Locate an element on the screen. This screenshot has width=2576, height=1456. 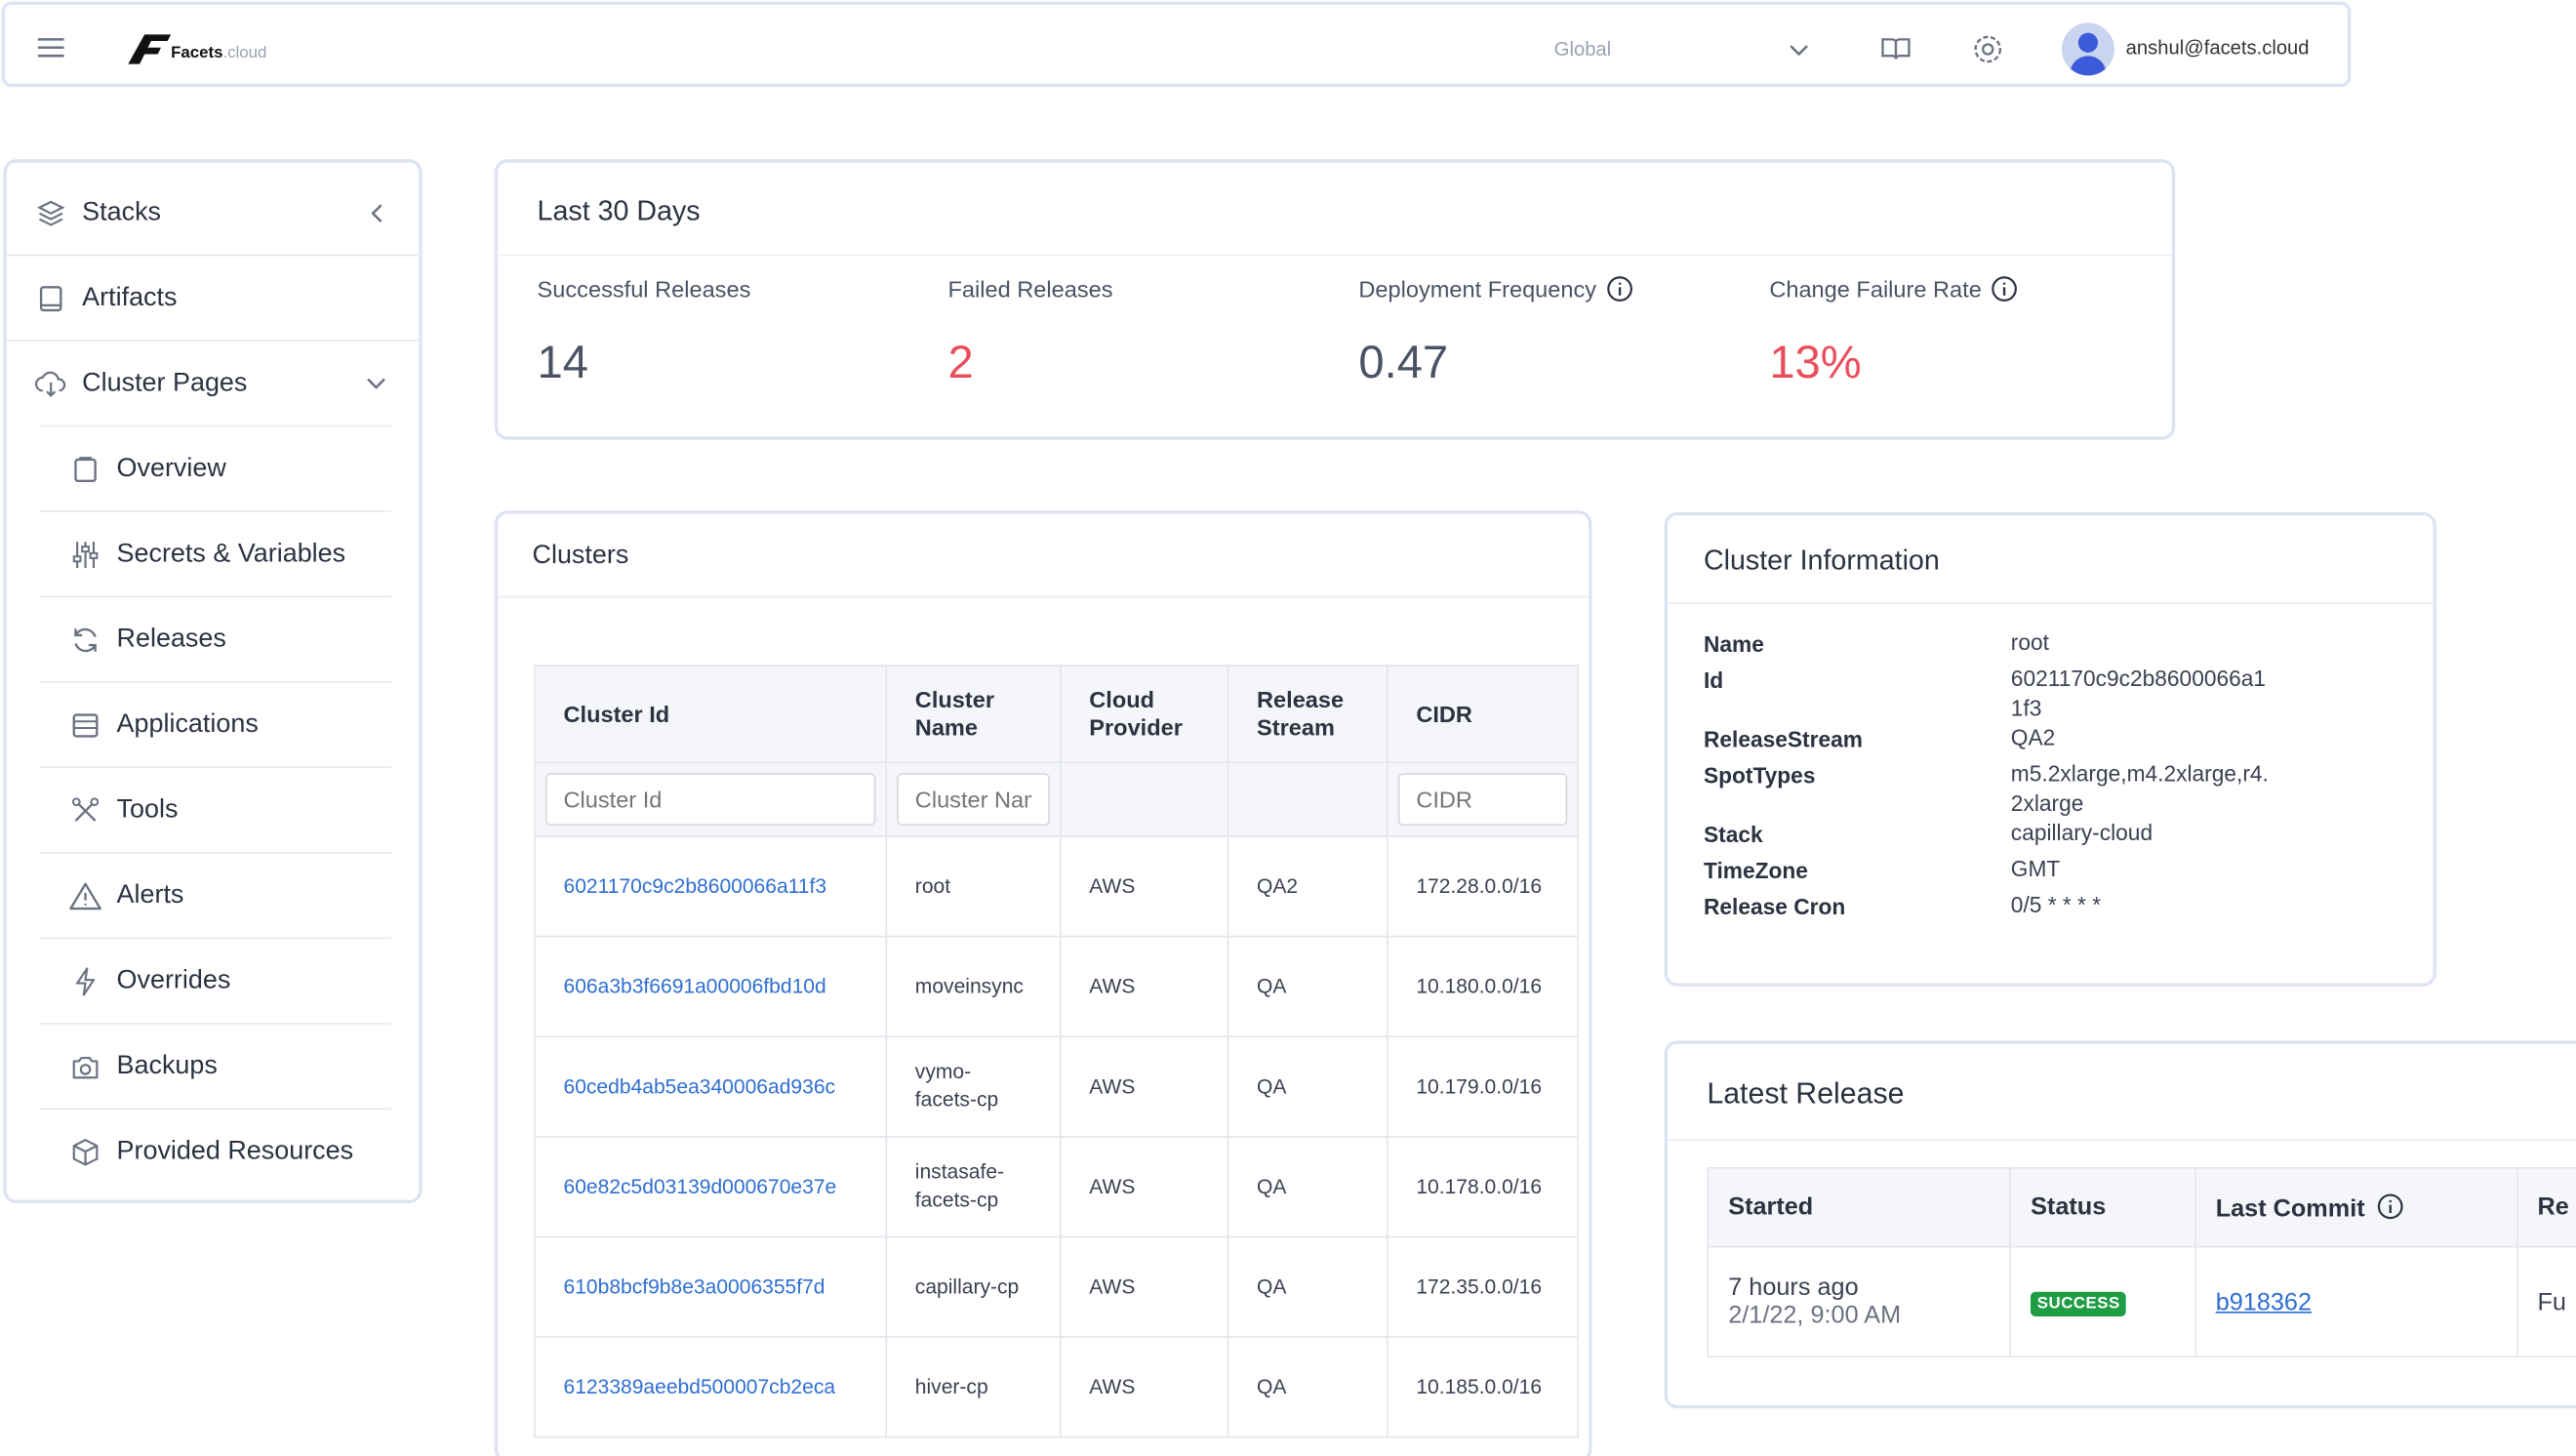
docs-book-icon is located at coordinates (1895, 49).